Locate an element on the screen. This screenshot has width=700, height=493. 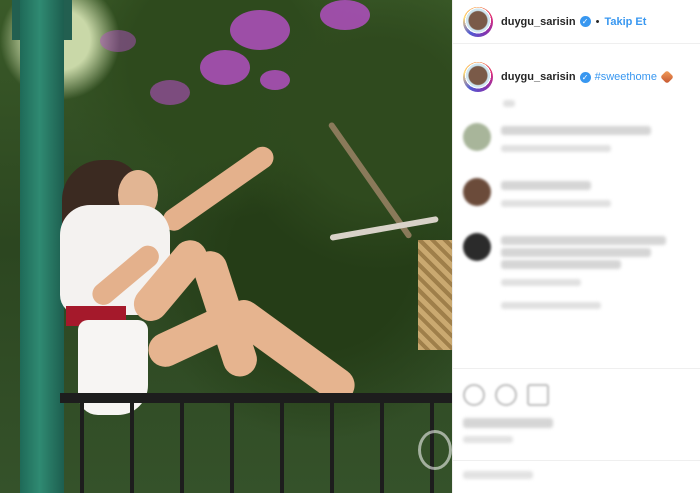
caption-username: duygu_sarisin is located at coordinates (538, 77).